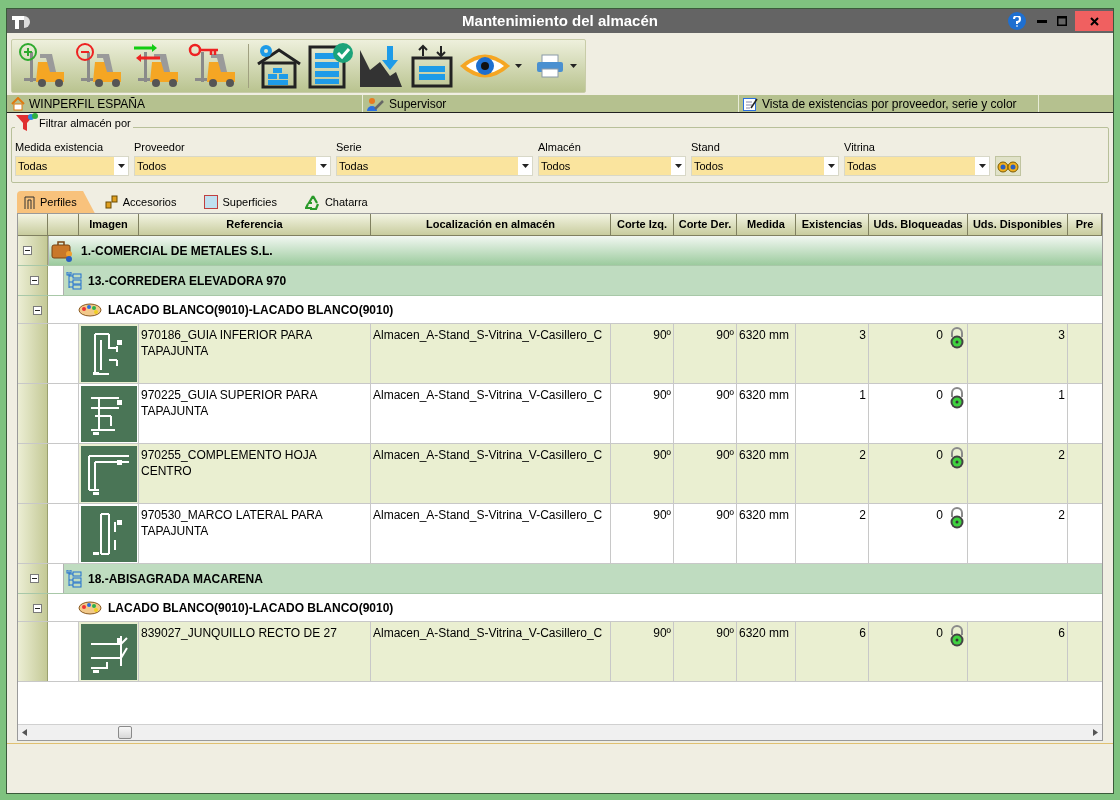 The width and height of the screenshot is (1120, 800). I want to click on column-header: Referencia, so click(255, 224).